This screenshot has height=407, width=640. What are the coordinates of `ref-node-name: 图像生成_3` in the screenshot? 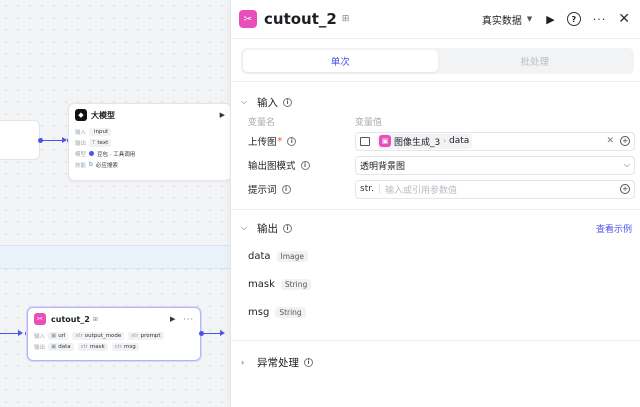 It's located at (417, 142).